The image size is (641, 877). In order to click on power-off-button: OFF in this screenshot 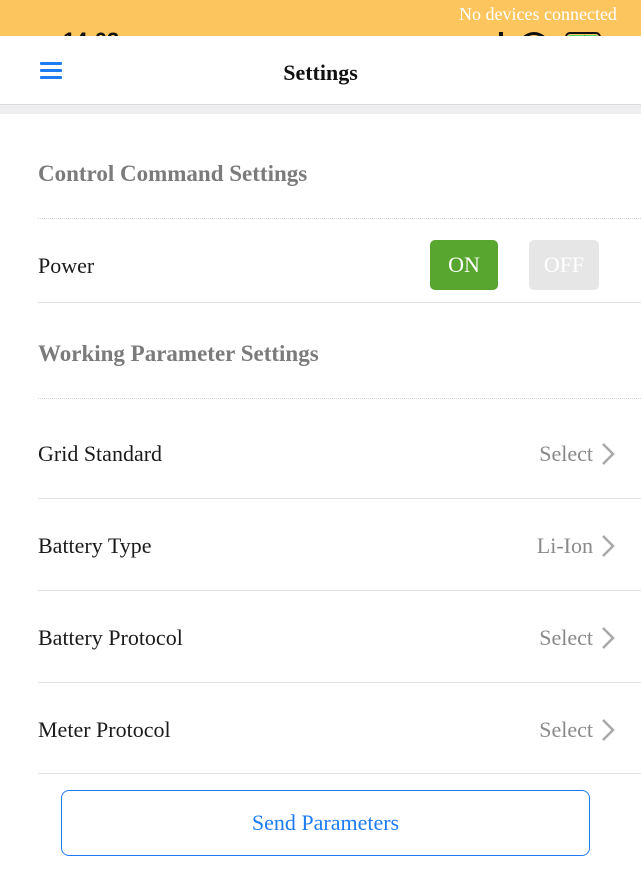, I will do `click(564, 265)`.